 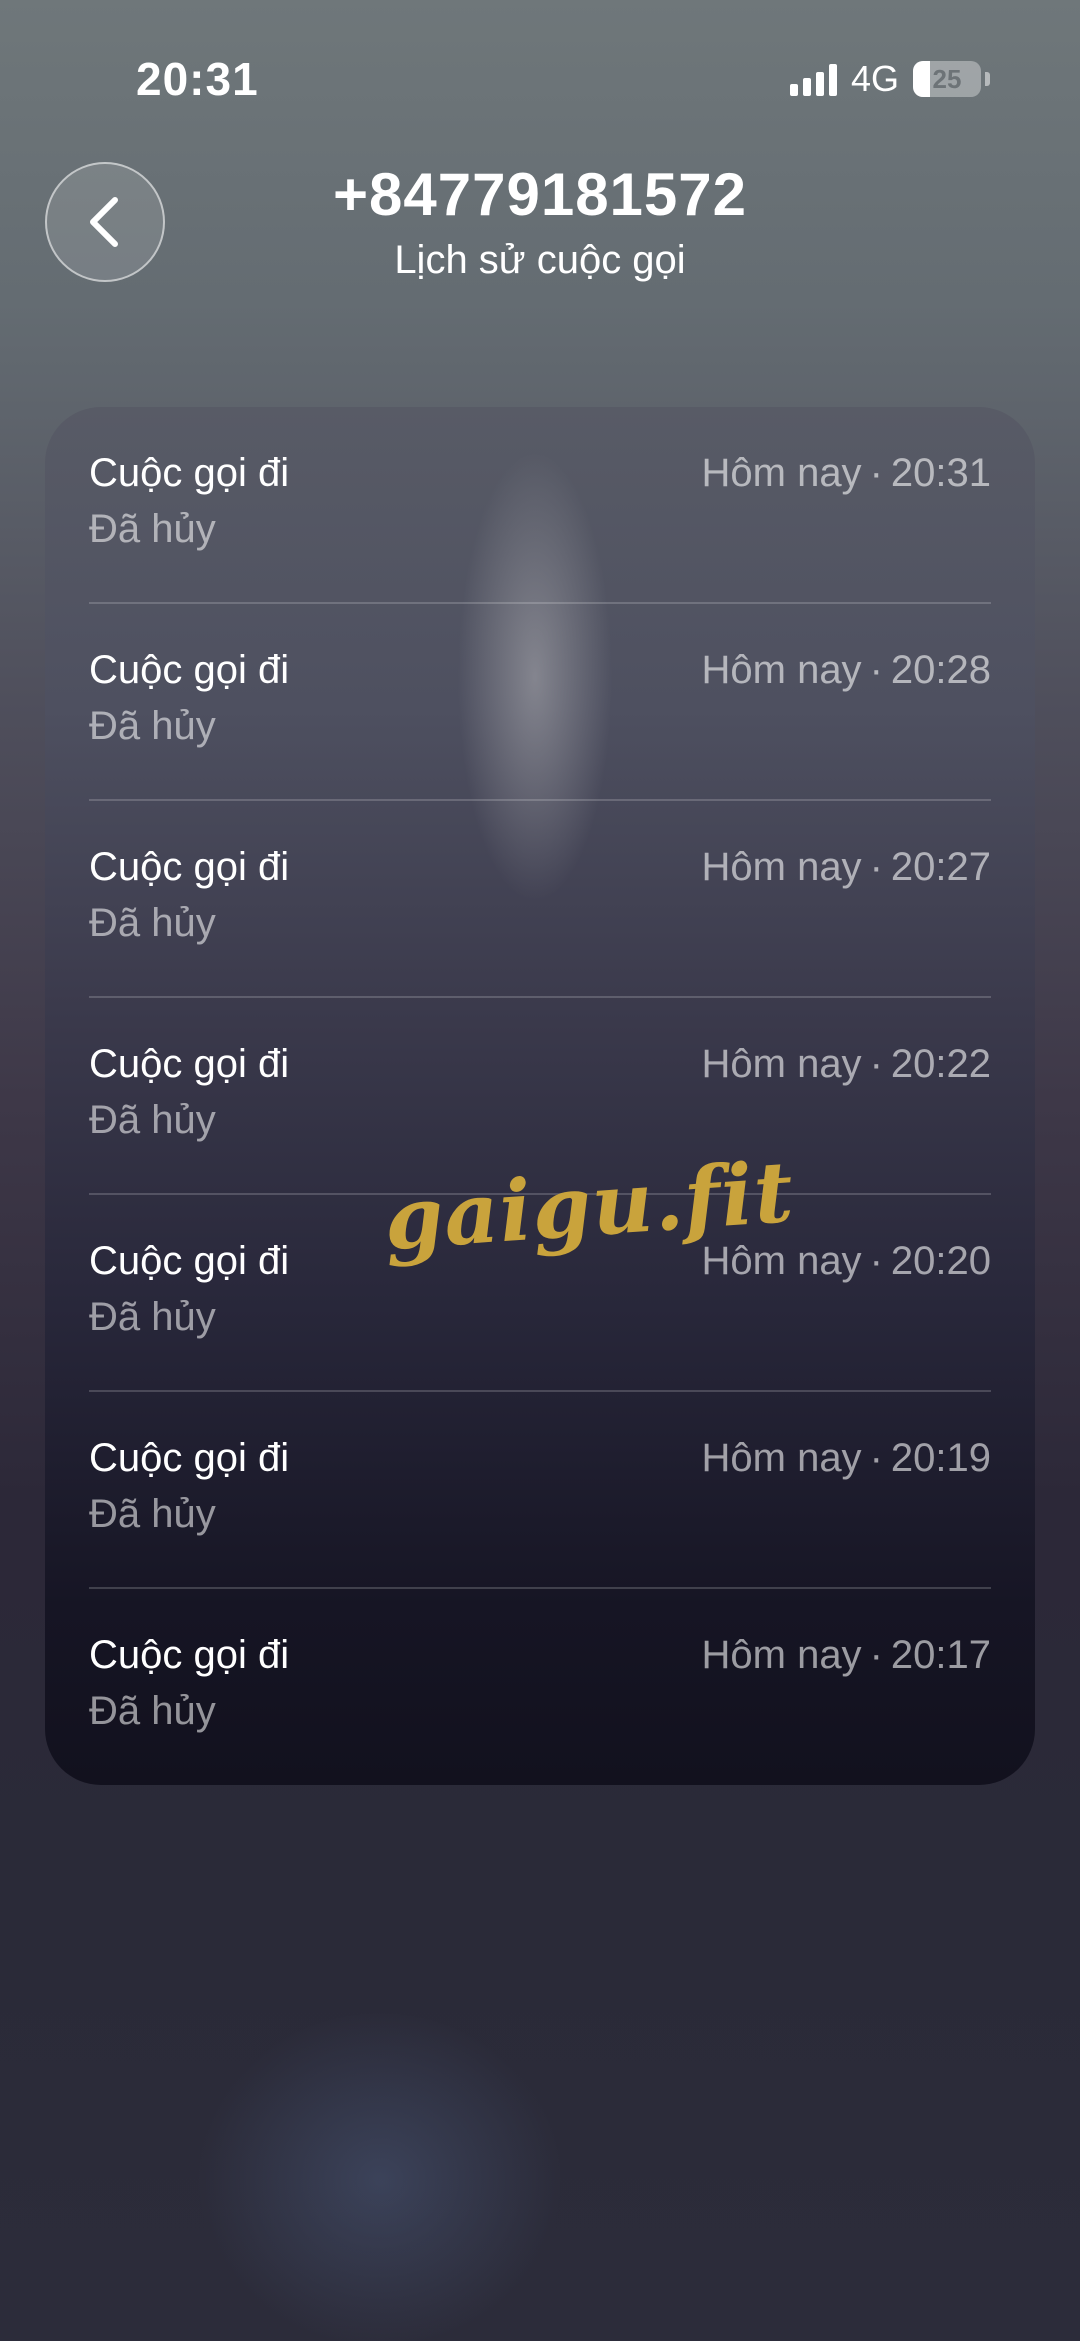 What do you see at coordinates (846, 867) in the screenshot?
I see `call-time: Hôm nay · 20:27` at bounding box center [846, 867].